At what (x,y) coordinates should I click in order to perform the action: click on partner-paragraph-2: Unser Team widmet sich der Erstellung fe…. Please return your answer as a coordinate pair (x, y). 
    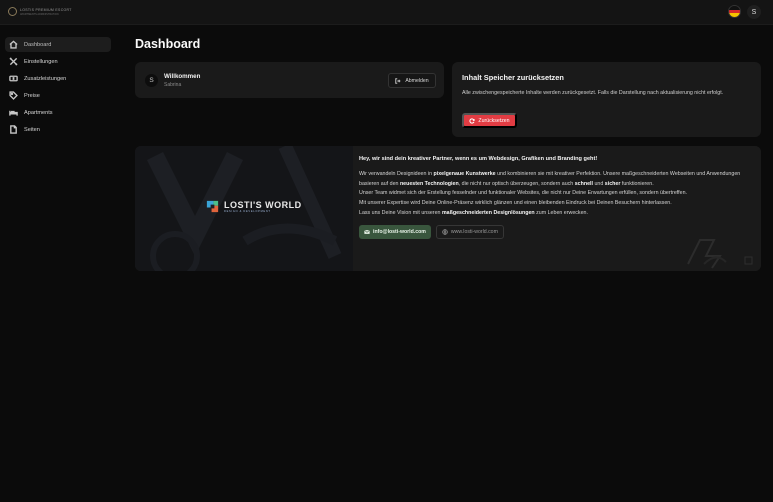
    Looking at the image, I should click on (523, 193).